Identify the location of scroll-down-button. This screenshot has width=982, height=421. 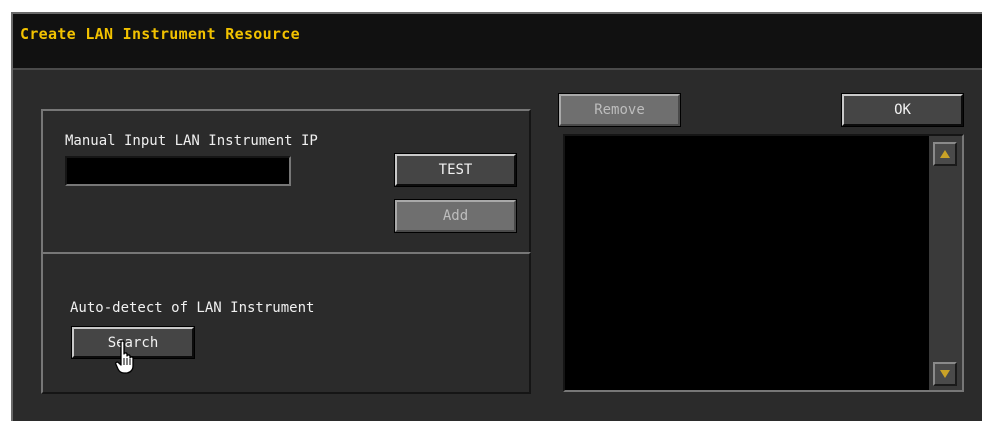
(945, 374).